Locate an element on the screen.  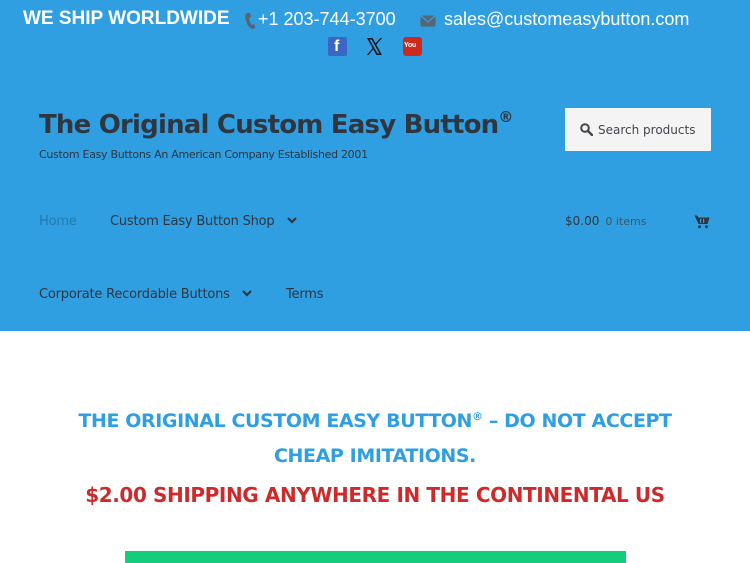
registered-mark: ® is located at coordinates (505, 117).